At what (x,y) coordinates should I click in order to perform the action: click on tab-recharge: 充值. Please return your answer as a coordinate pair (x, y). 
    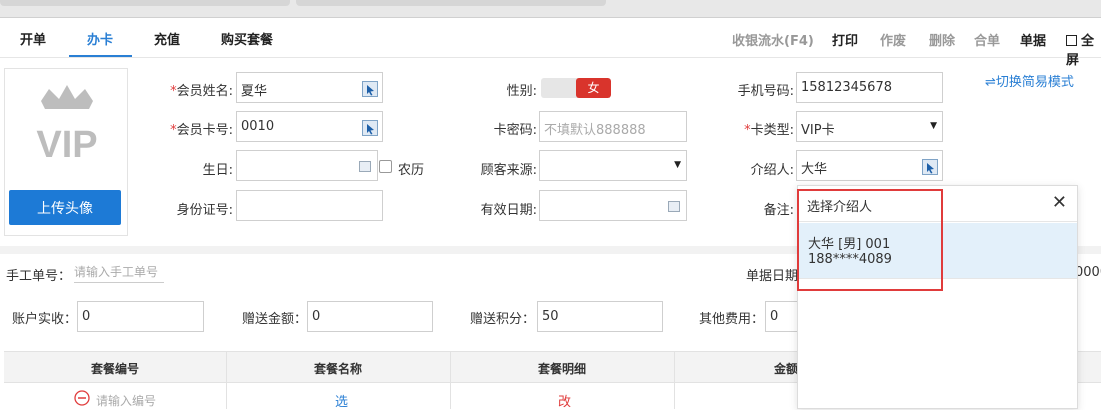
    Looking at the image, I should click on (167, 38).